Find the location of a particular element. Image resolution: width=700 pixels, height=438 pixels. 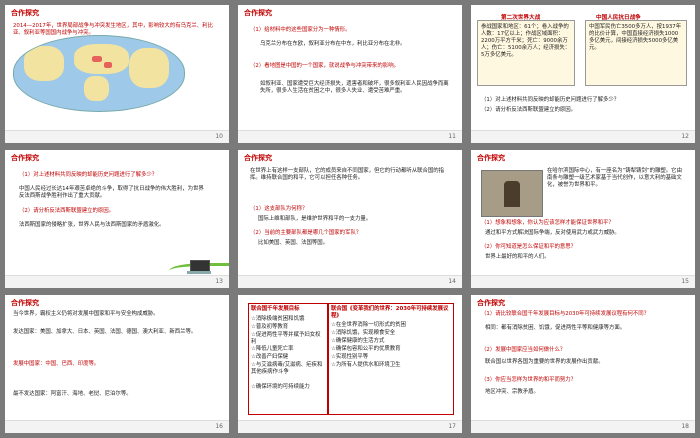

left-item: ☆促进两性平等并赋予妇女权利 is located at coordinates (286, 338).